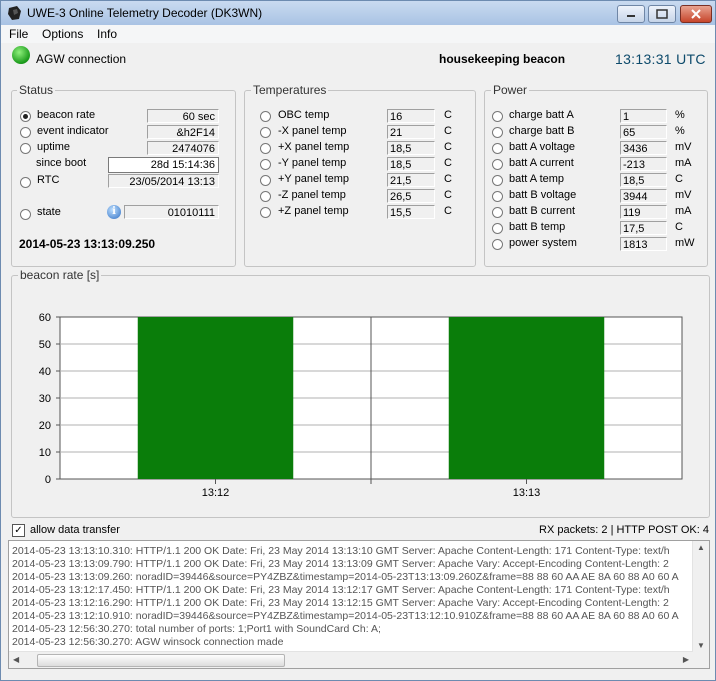  What do you see at coordinates (18, 530) in the screenshot?
I see `allow-data-transfer-checkbox: ✓` at bounding box center [18, 530].